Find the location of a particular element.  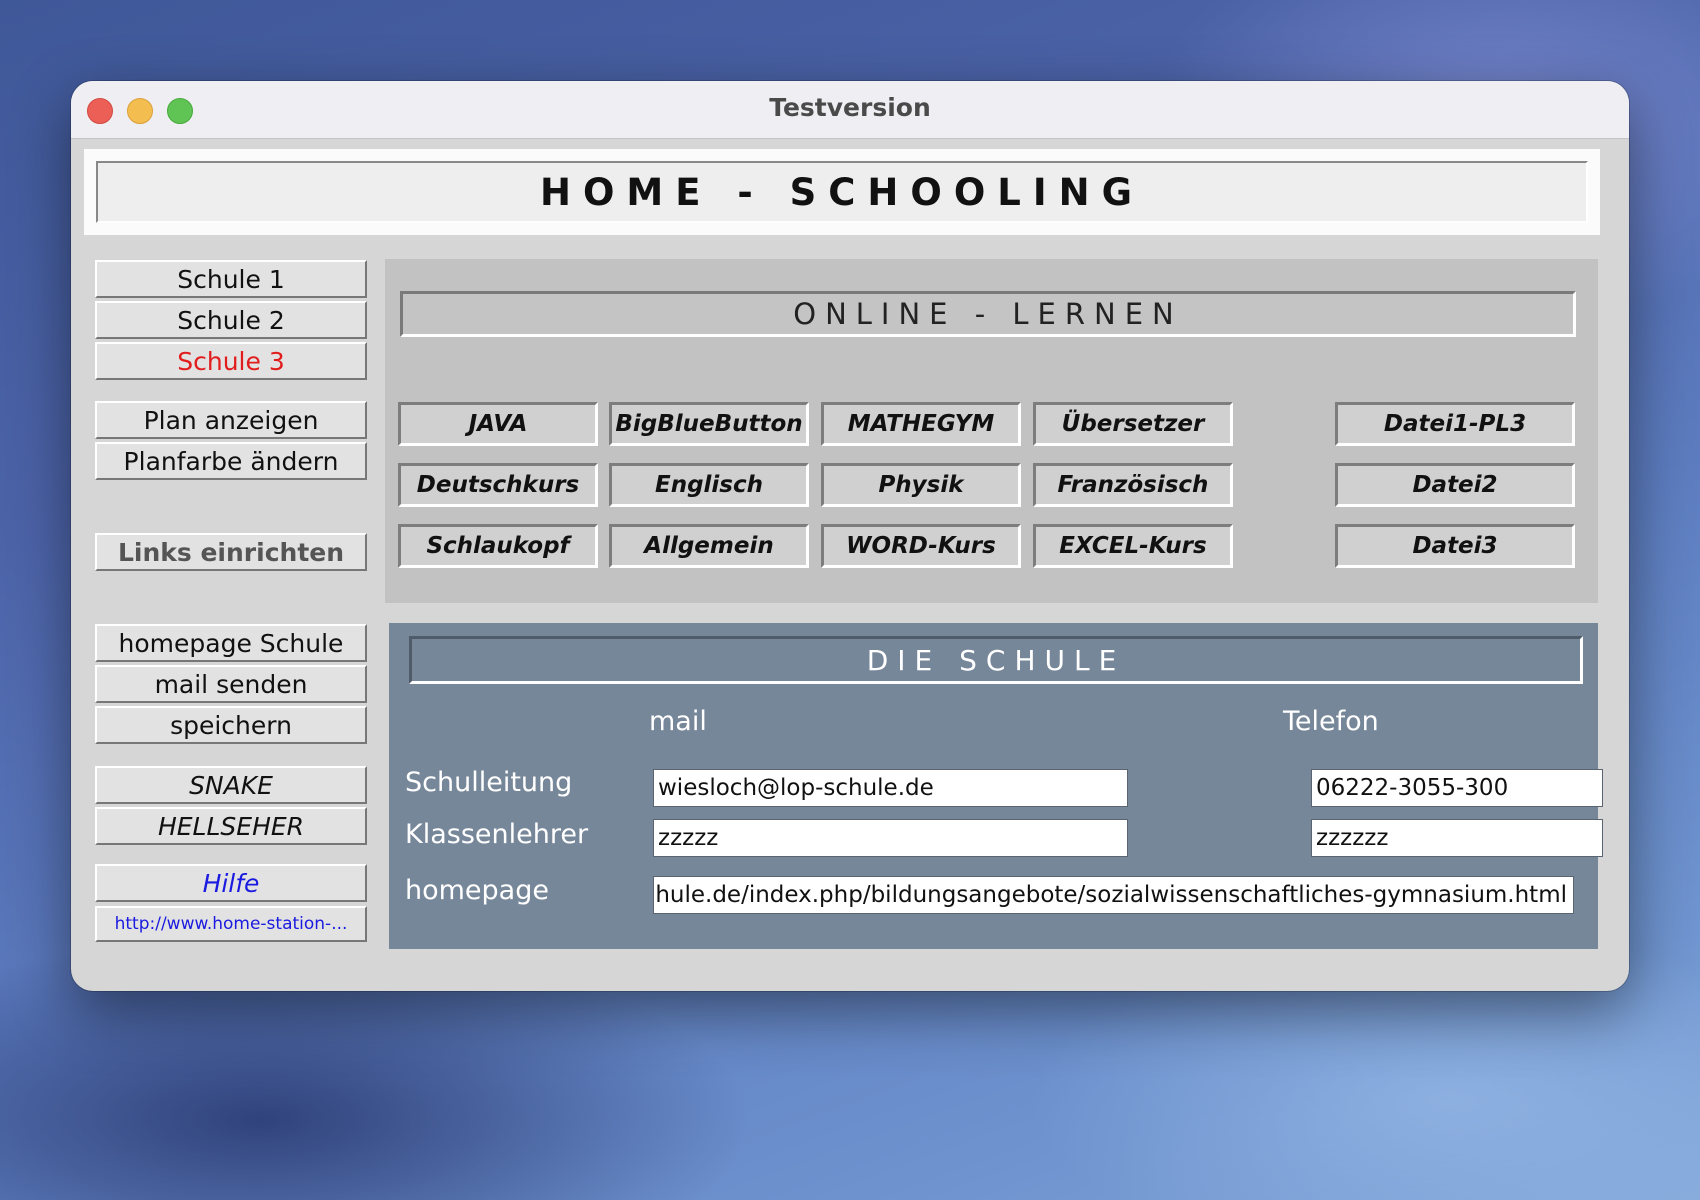

telefon-column-header: Telefon is located at coordinates (1331, 721).